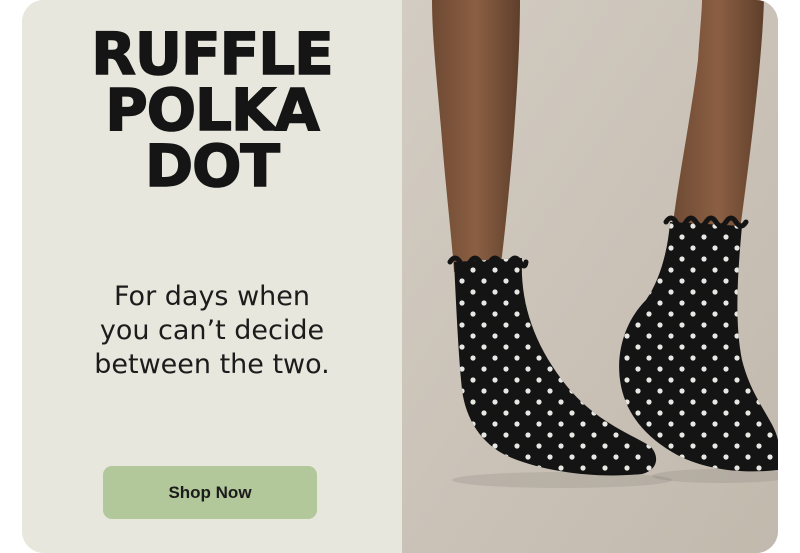  Describe the element at coordinates (212, 54) in the screenshot. I see `promo-title-line: RUFFLE` at that location.